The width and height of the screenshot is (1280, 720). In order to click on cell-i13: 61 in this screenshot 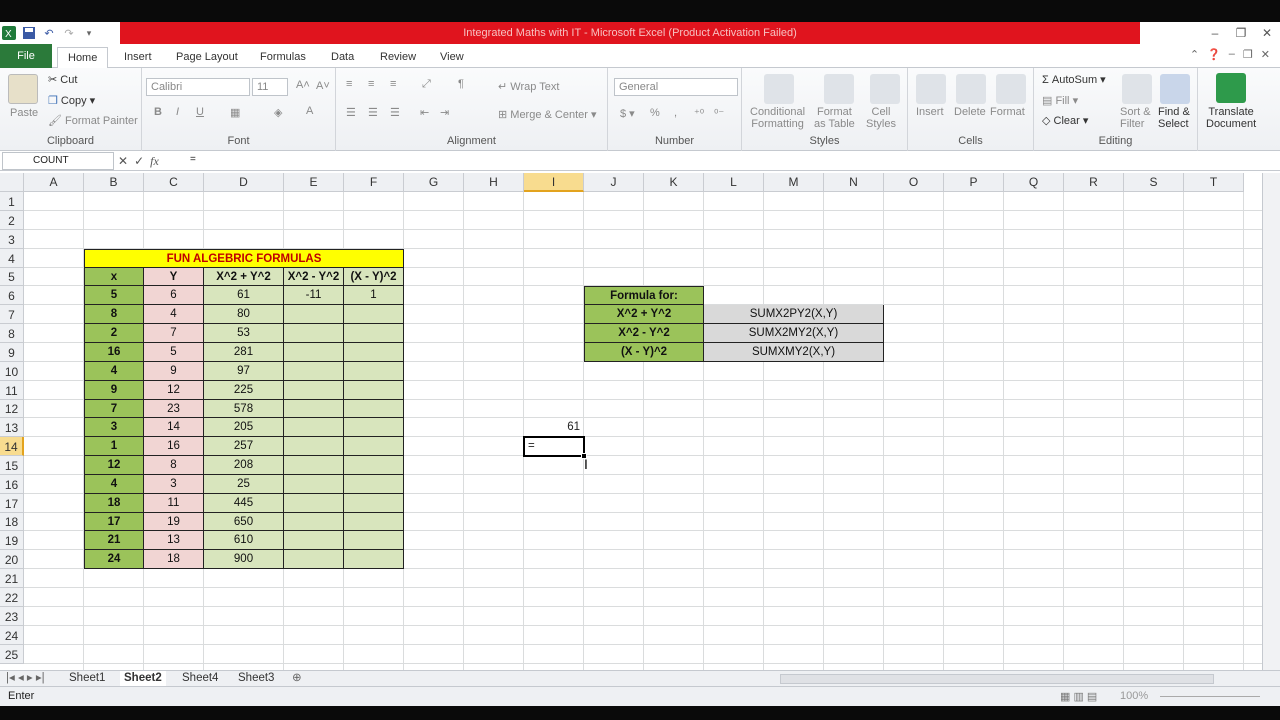, I will do `click(554, 427)`.